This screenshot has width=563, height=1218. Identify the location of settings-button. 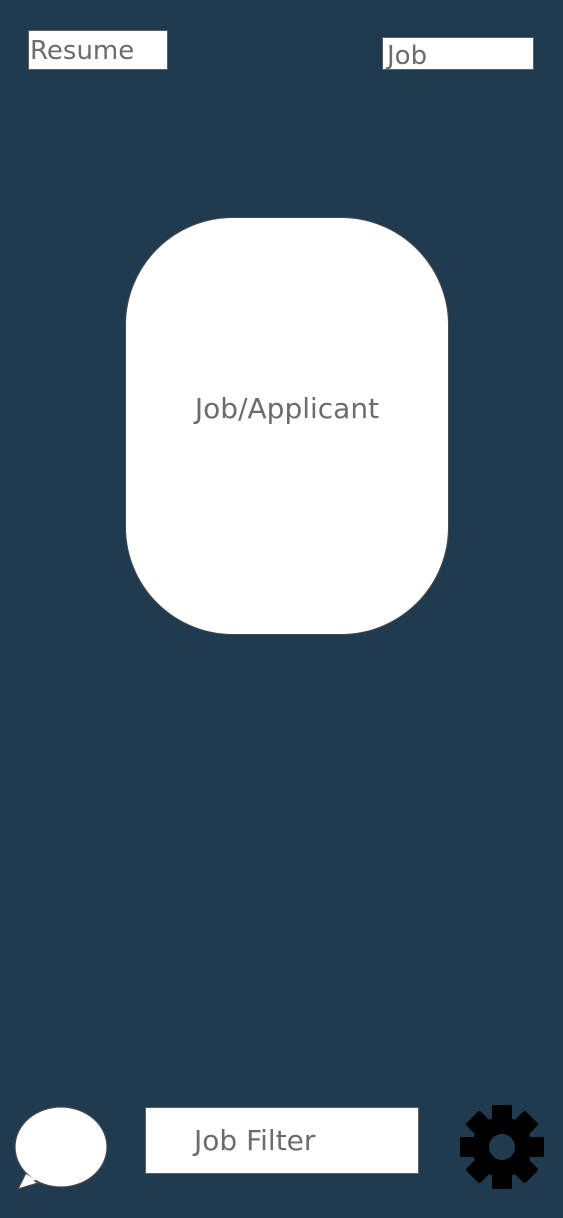
(502, 1147).